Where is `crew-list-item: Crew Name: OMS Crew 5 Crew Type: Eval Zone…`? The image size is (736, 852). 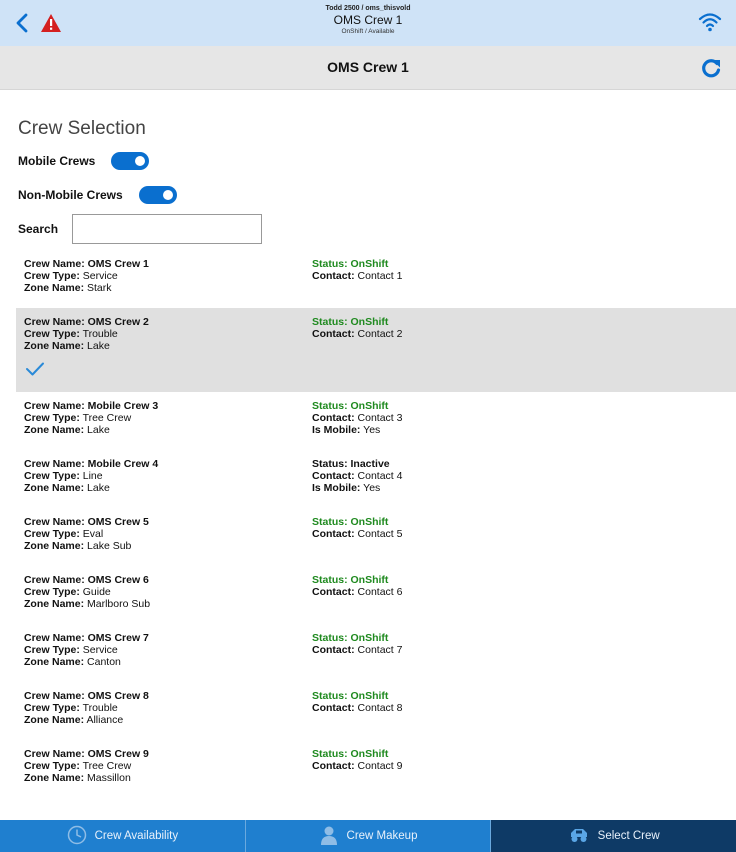 crew-list-item: Crew Name: OMS Crew 5 Crew Type: Eval Zone… is located at coordinates (376, 537).